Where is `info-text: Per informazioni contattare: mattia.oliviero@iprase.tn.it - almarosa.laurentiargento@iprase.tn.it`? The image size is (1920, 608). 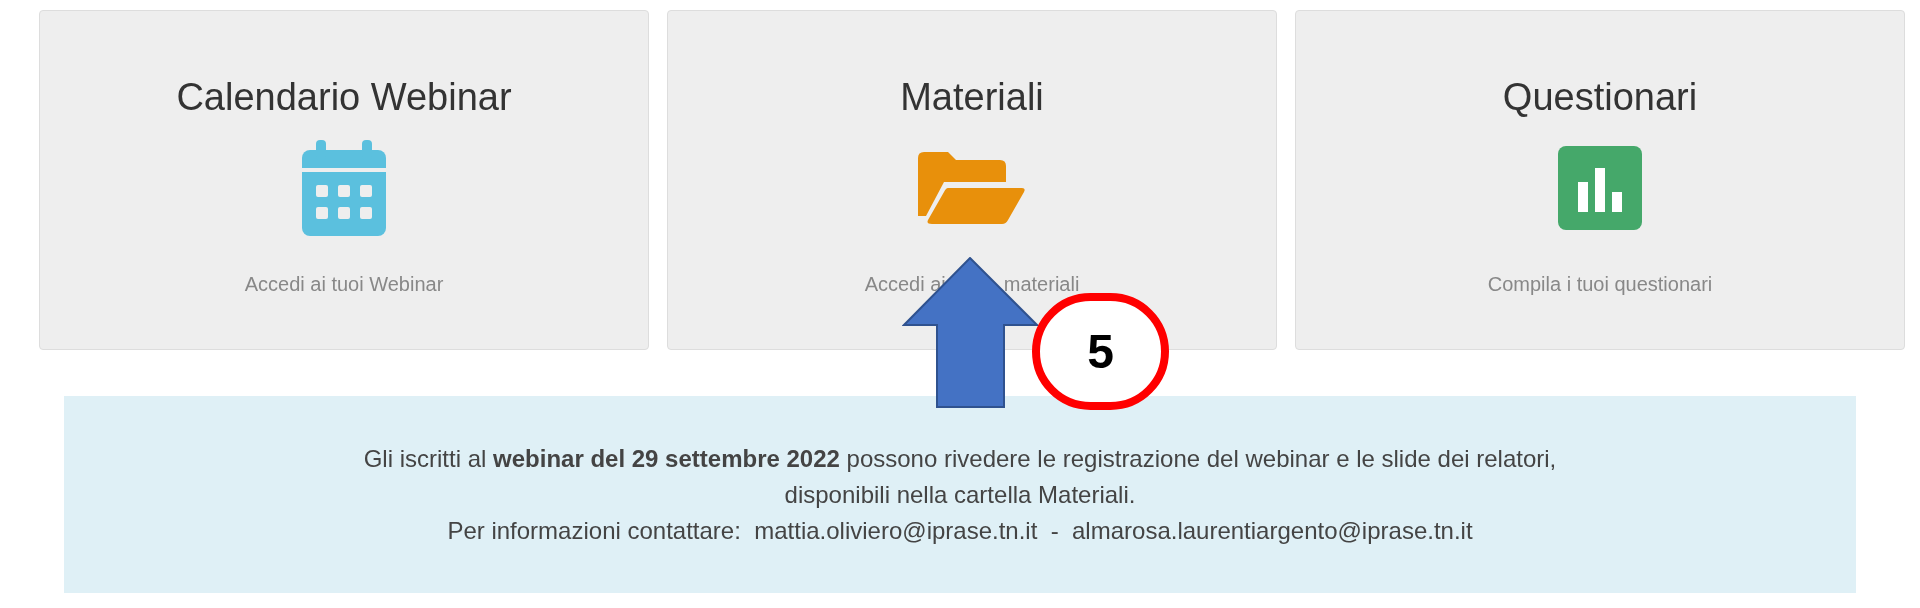 info-text: Per informazioni contattare: mattia.oliviero@iprase.tn.it - almarosa.laurentiargento@iprase.tn.it is located at coordinates (960, 530).